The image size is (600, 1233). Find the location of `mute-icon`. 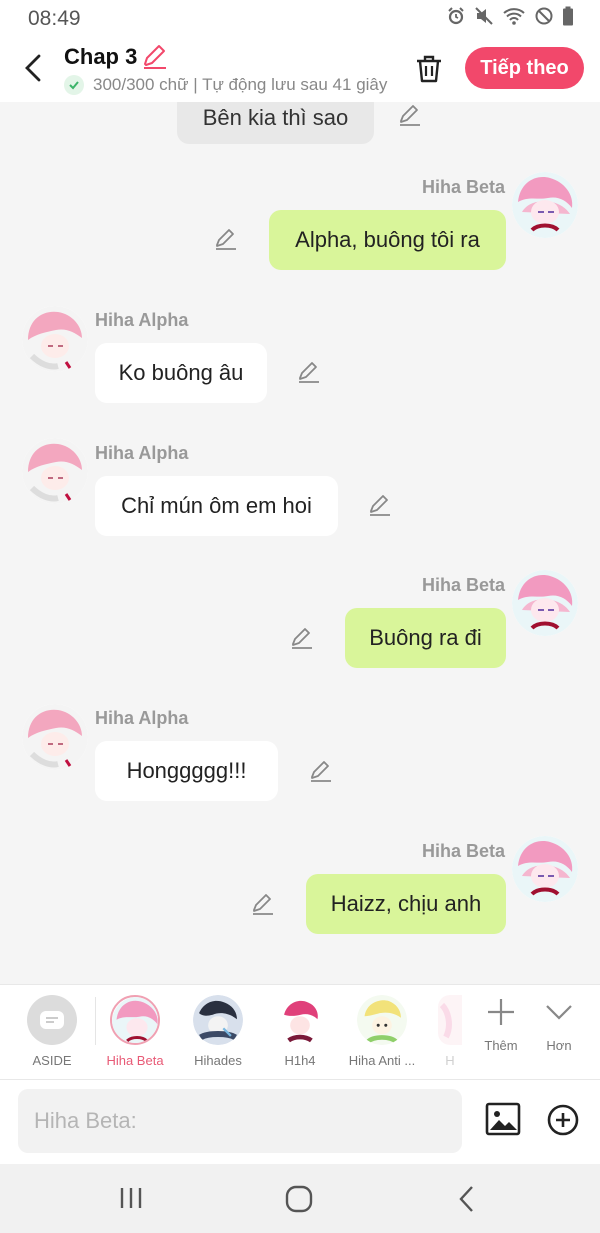

mute-icon is located at coordinates (484, 16).